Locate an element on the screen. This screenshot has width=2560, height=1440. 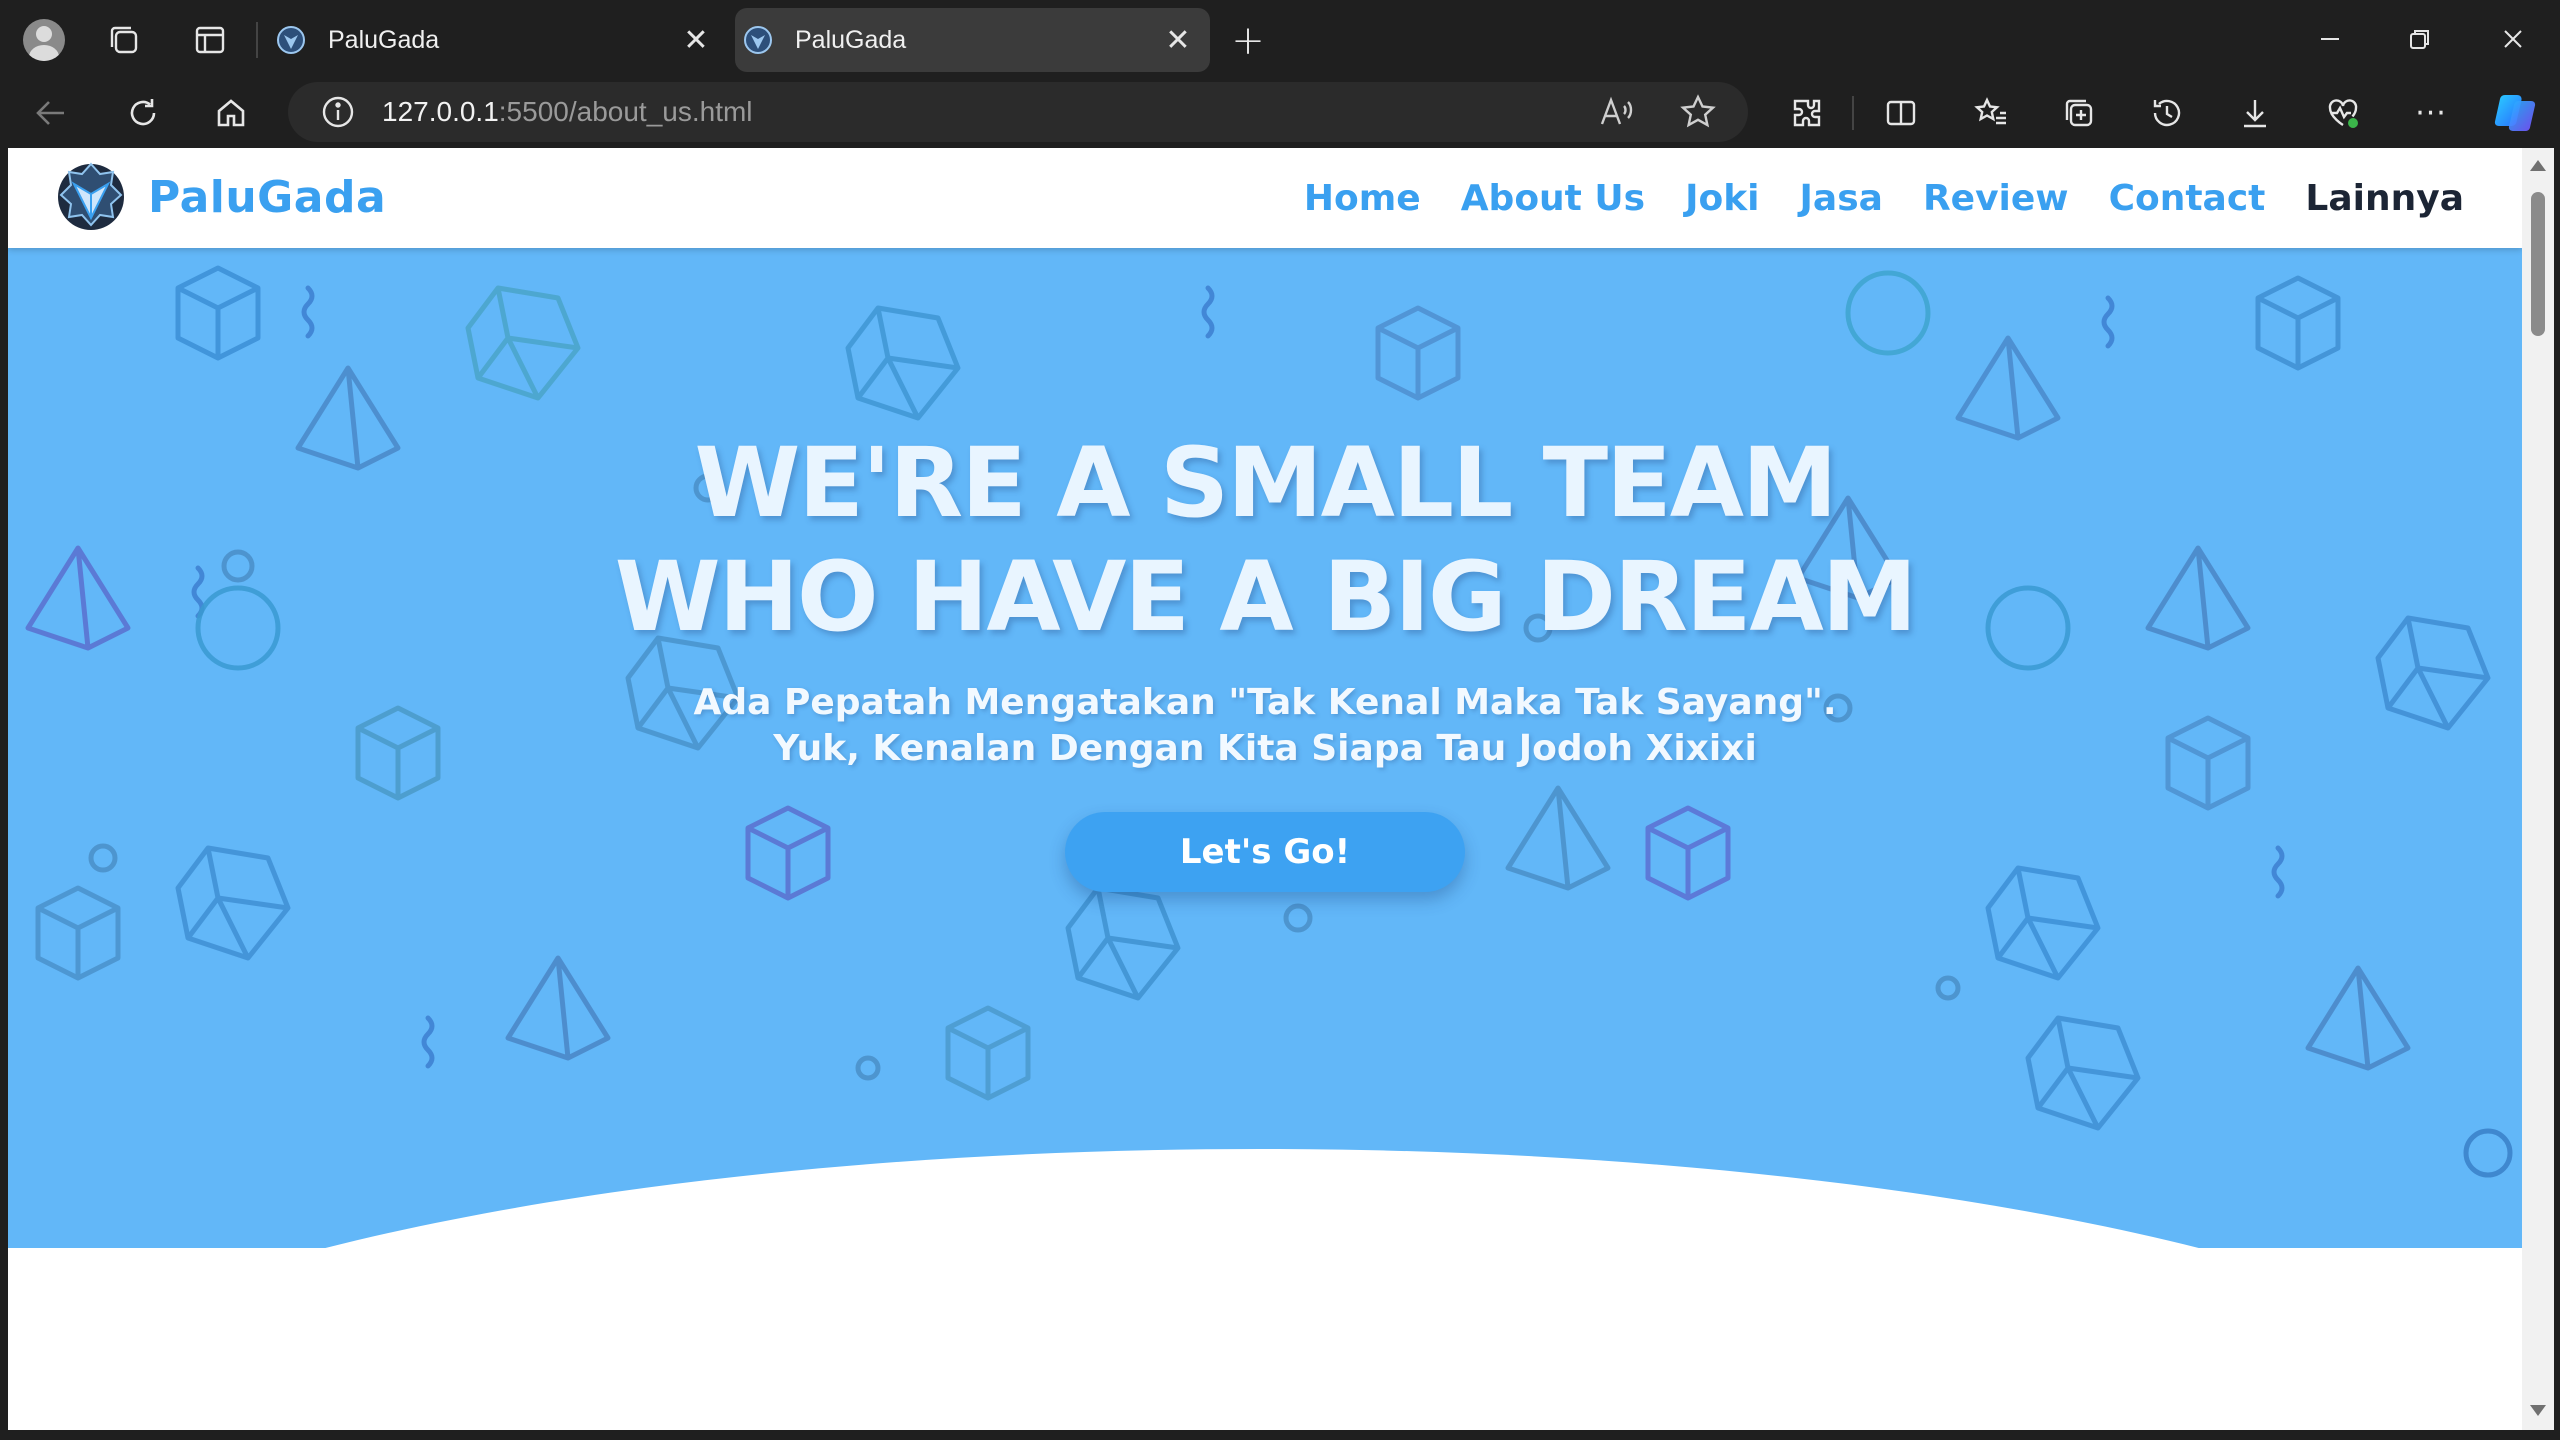
split-screen-icon is located at coordinates (1901, 113).